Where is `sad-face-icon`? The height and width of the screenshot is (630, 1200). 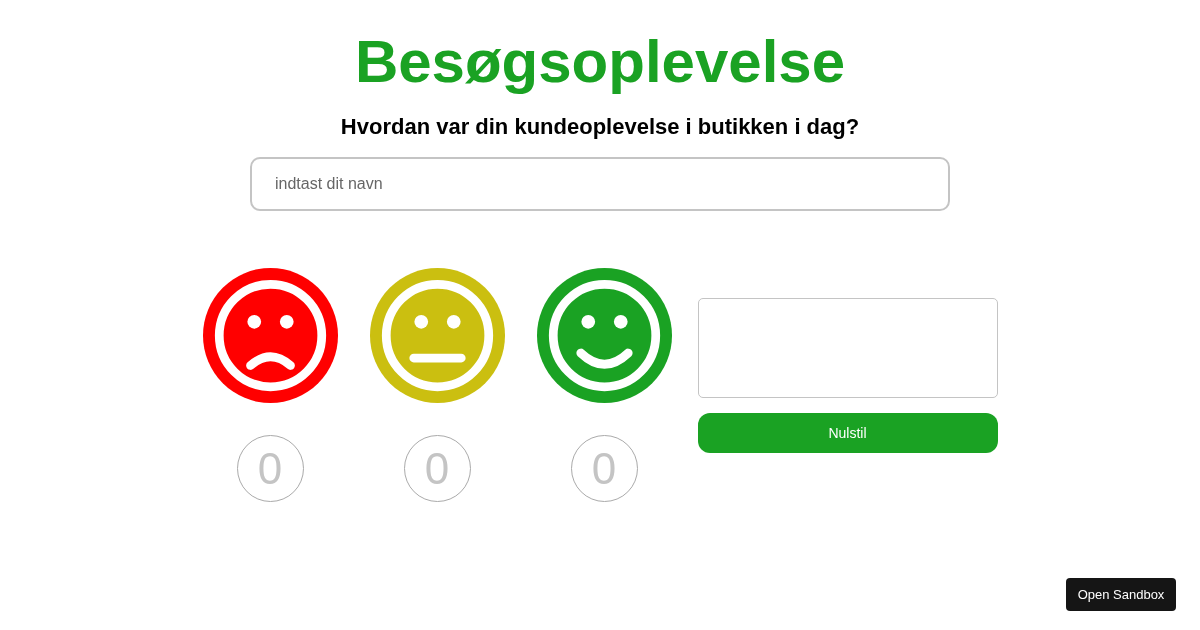 sad-face-icon is located at coordinates (270, 335).